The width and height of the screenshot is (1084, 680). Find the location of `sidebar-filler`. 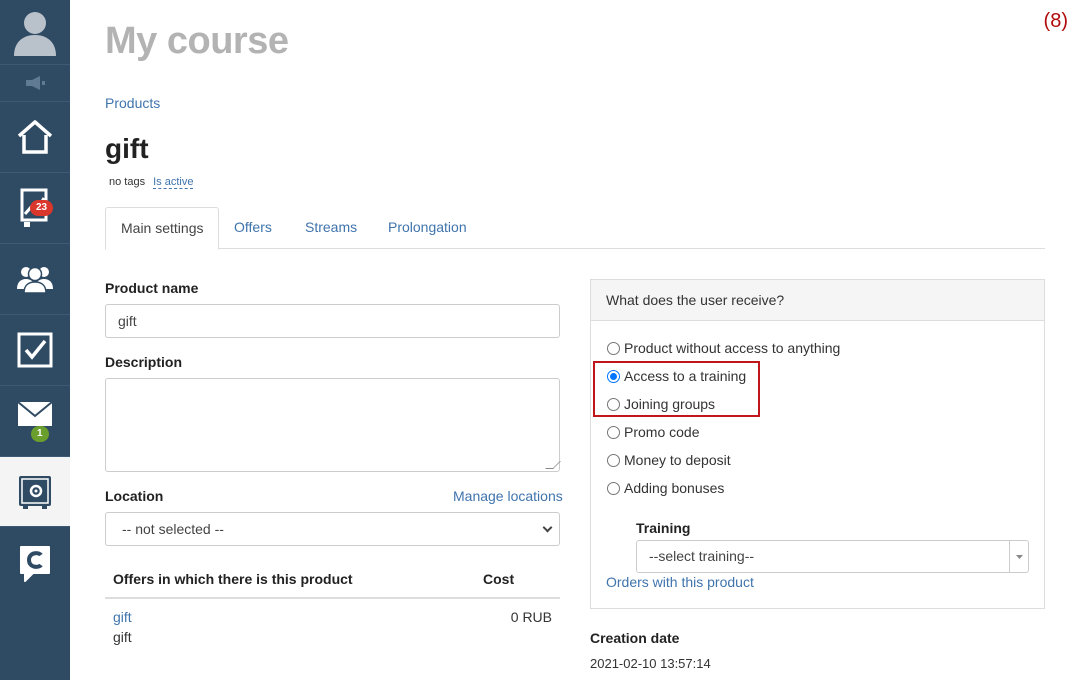

sidebar-filler is located at coordinates (35, 639).